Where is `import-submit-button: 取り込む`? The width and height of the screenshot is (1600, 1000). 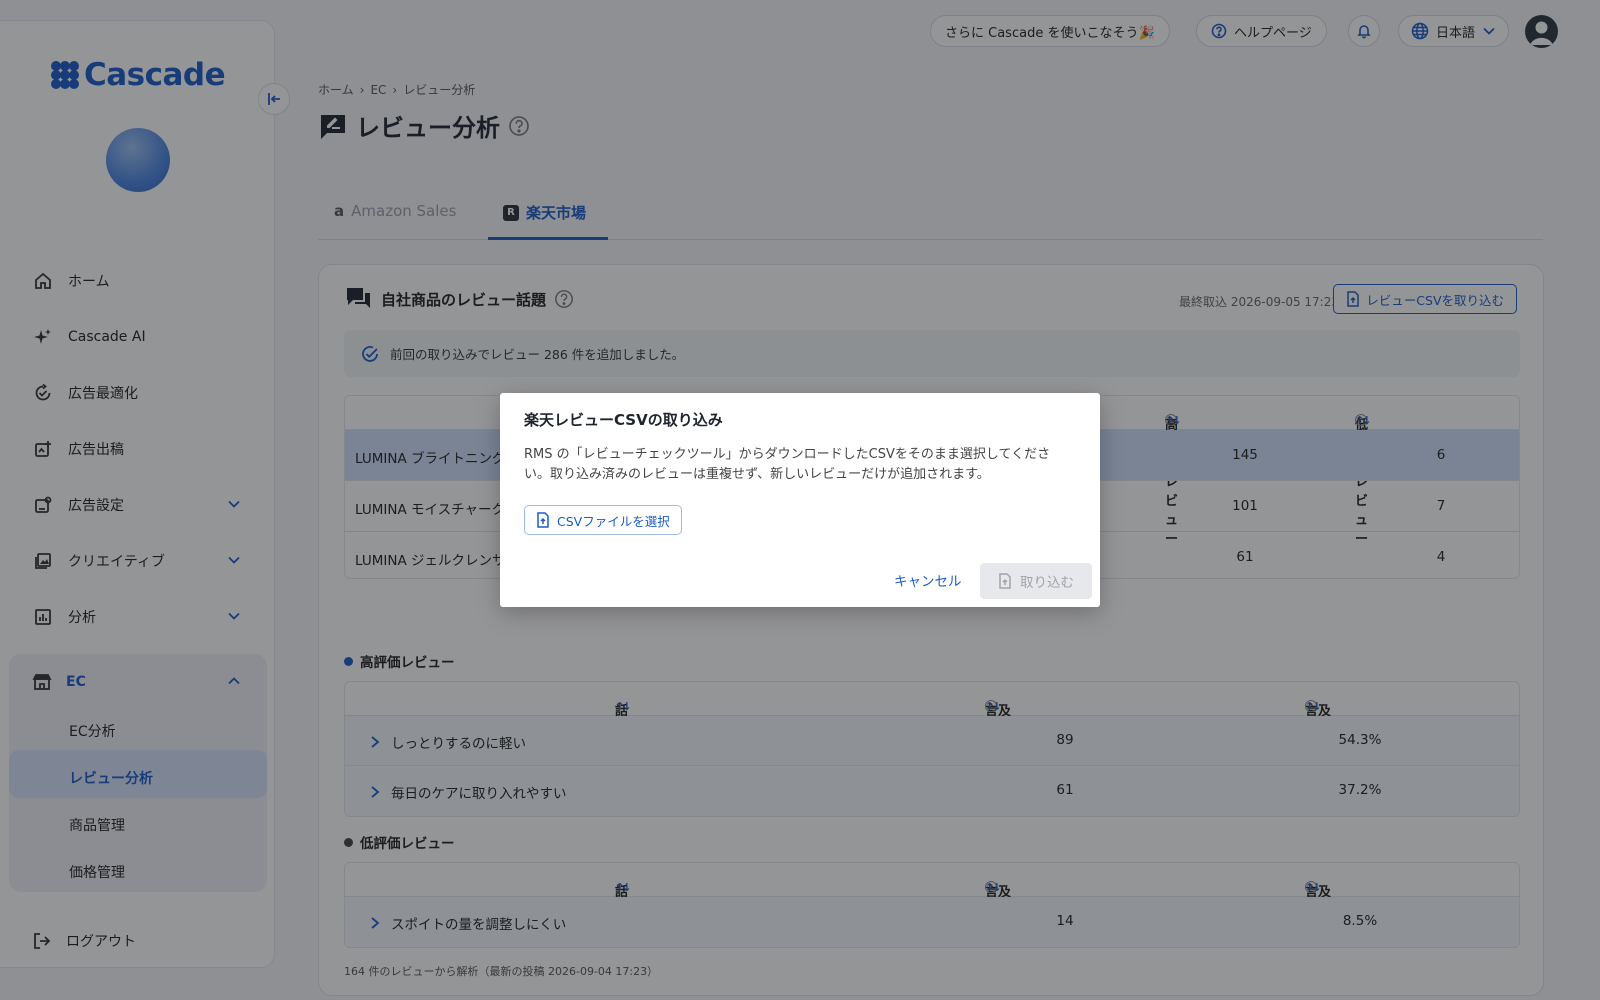
import-submit-button: 取り込む is located at coordinates (1036, 581).